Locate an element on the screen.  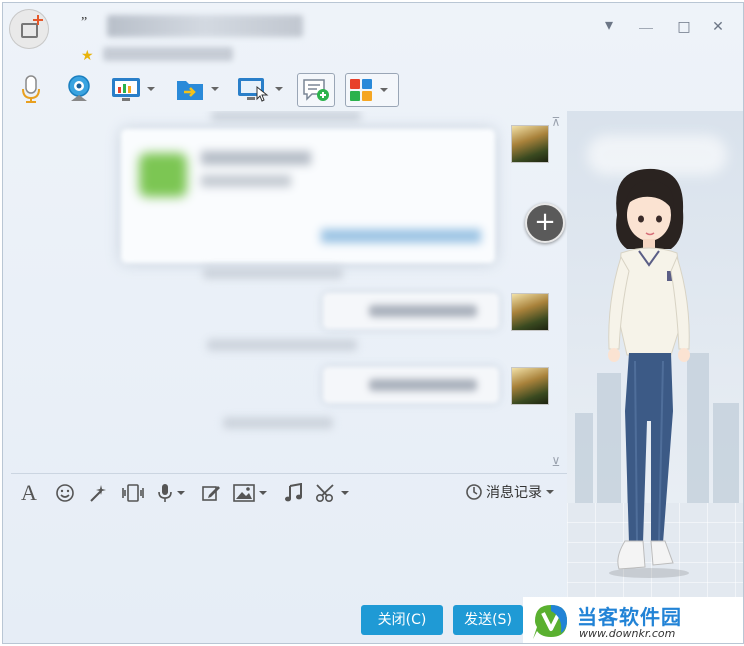
music-note-icon is located at coordinates (293, 492).